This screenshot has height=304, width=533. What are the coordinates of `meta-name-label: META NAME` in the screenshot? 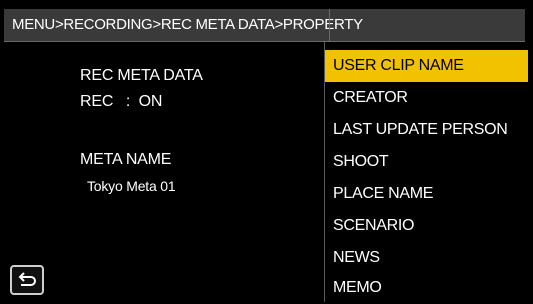 It's located at (126, 159).